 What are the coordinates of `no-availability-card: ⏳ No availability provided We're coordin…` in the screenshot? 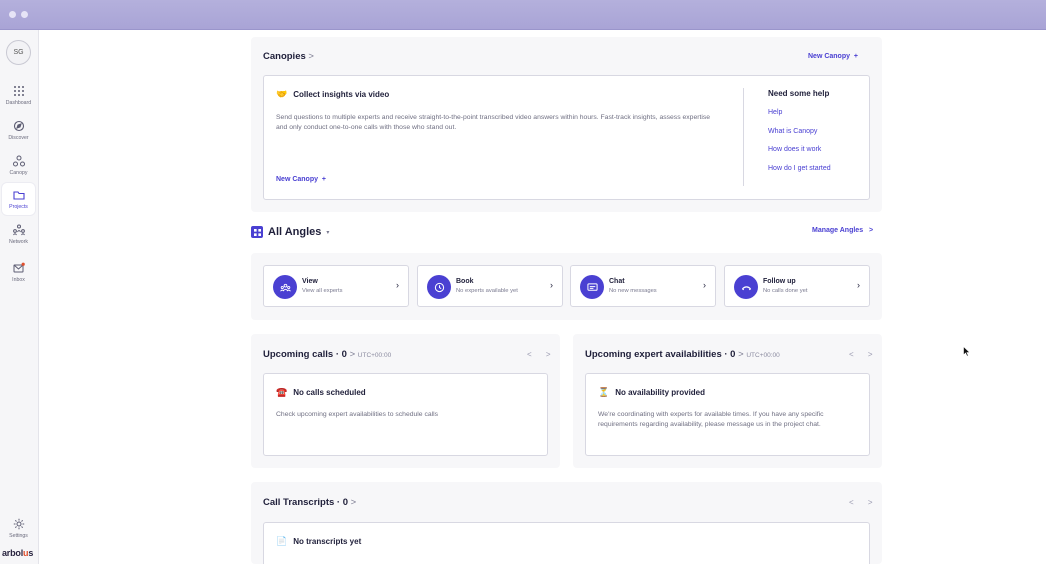 It's located at (727, 414).